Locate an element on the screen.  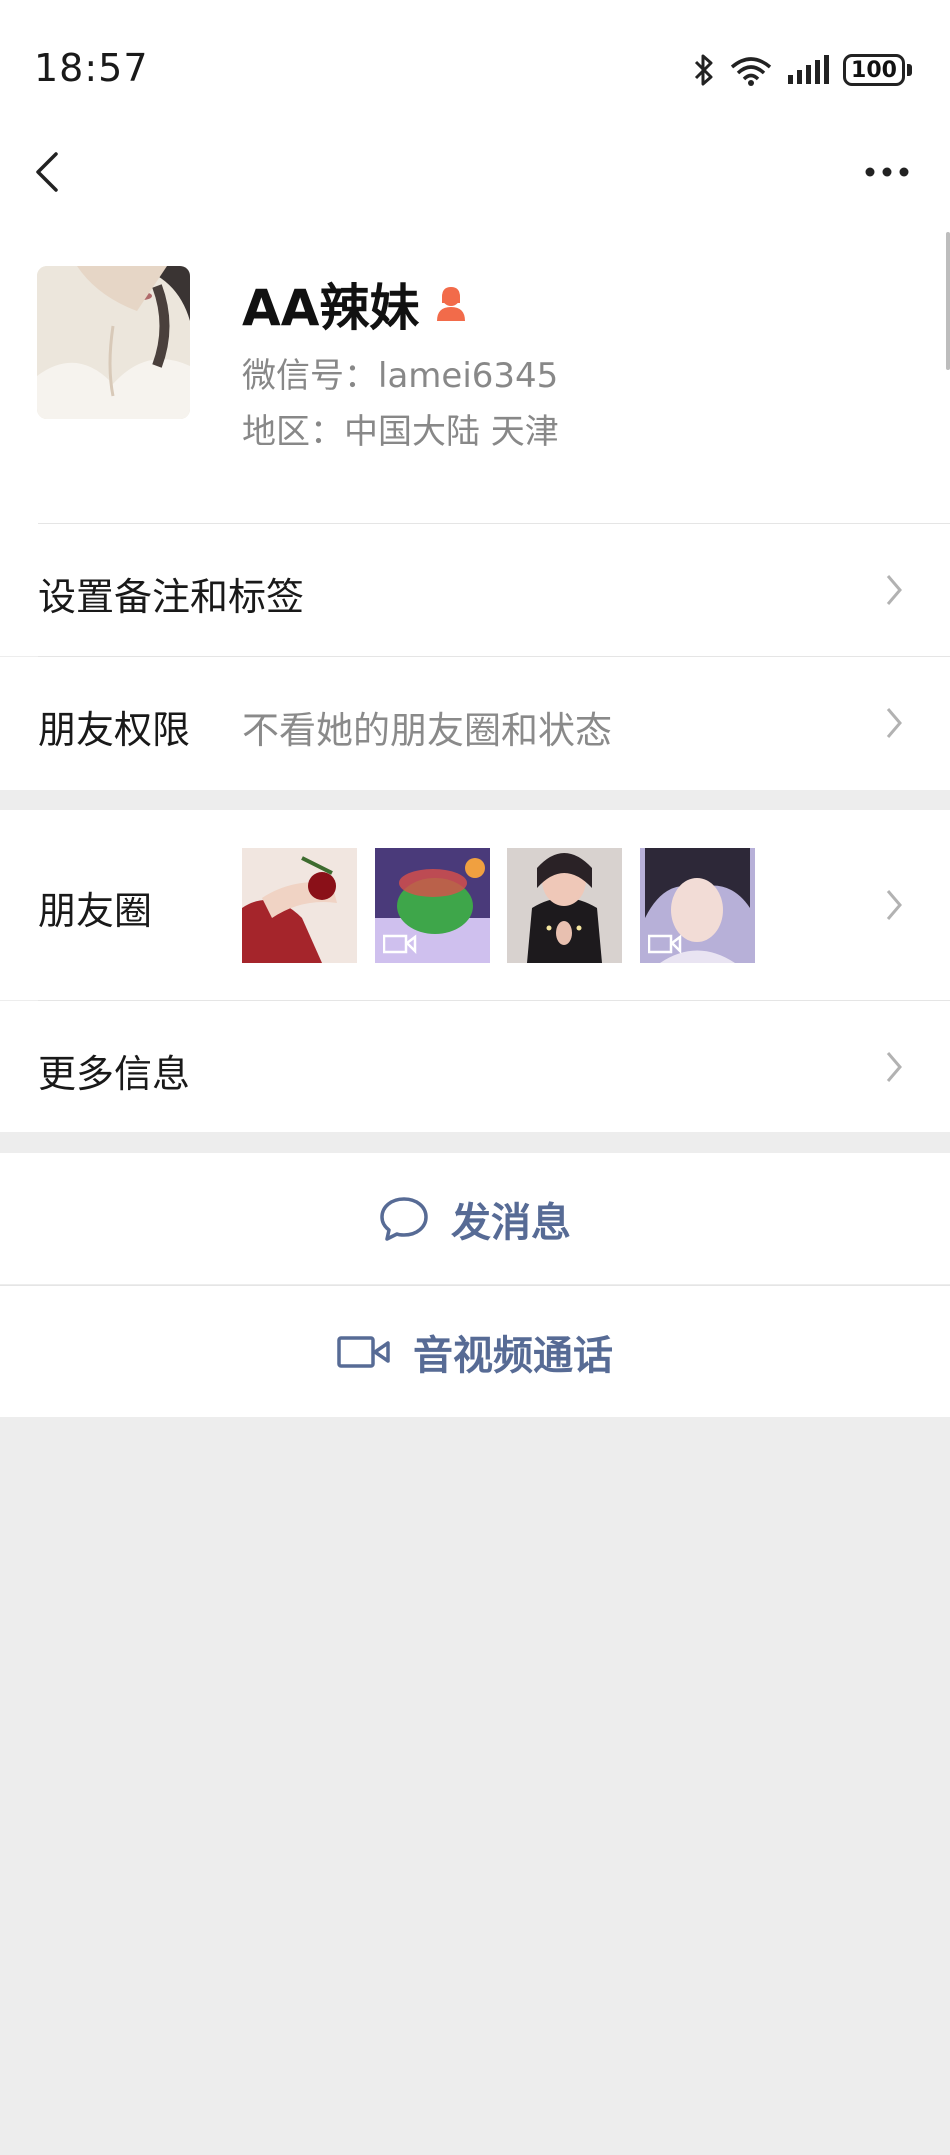
profile-name: AA辣妹 is located at coordinates (331, 308).